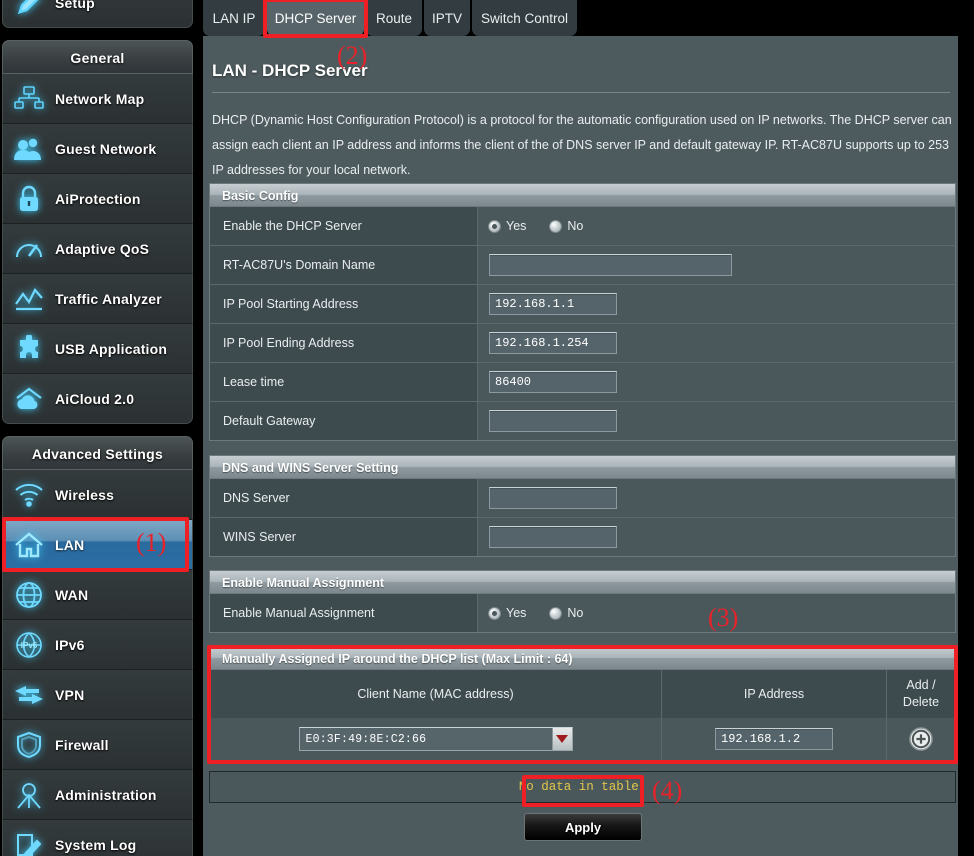 This screenshot has height=856, width=974. I want to click on sidebar-item-wireless: Wireless, so click(97, 495).